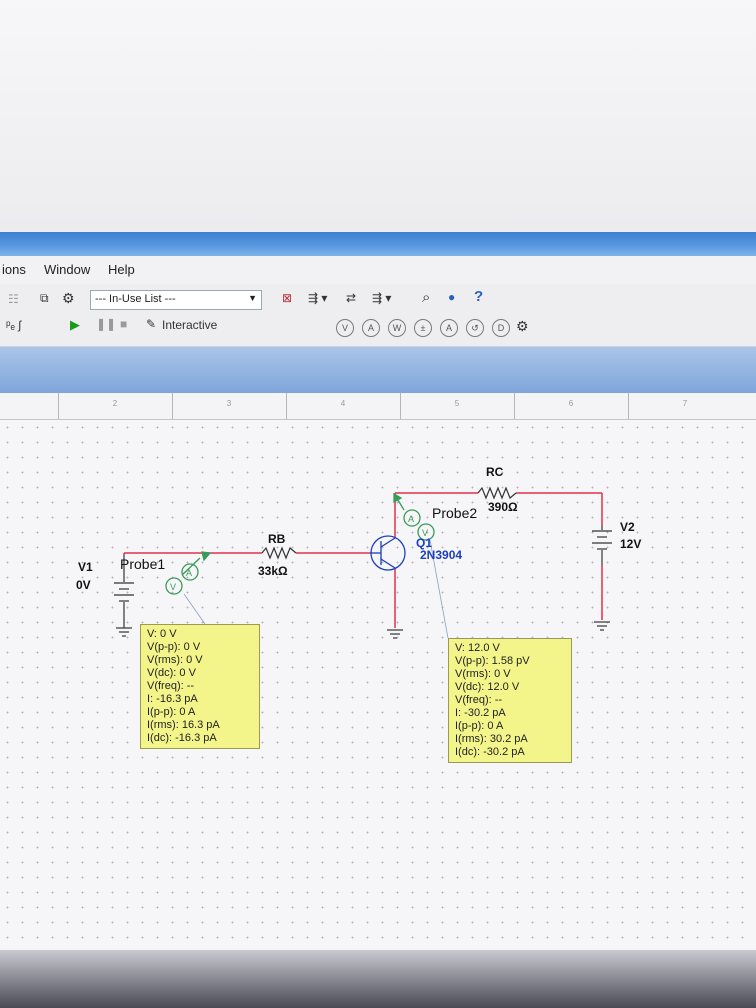 Image resolution: width=756 pixels, height=1008 pixels. What do you see at coordinates (480, 713) in the screenshot?
I see `probe2-readout-line: I: -30.2 pA` at bounding box center [480, 713].